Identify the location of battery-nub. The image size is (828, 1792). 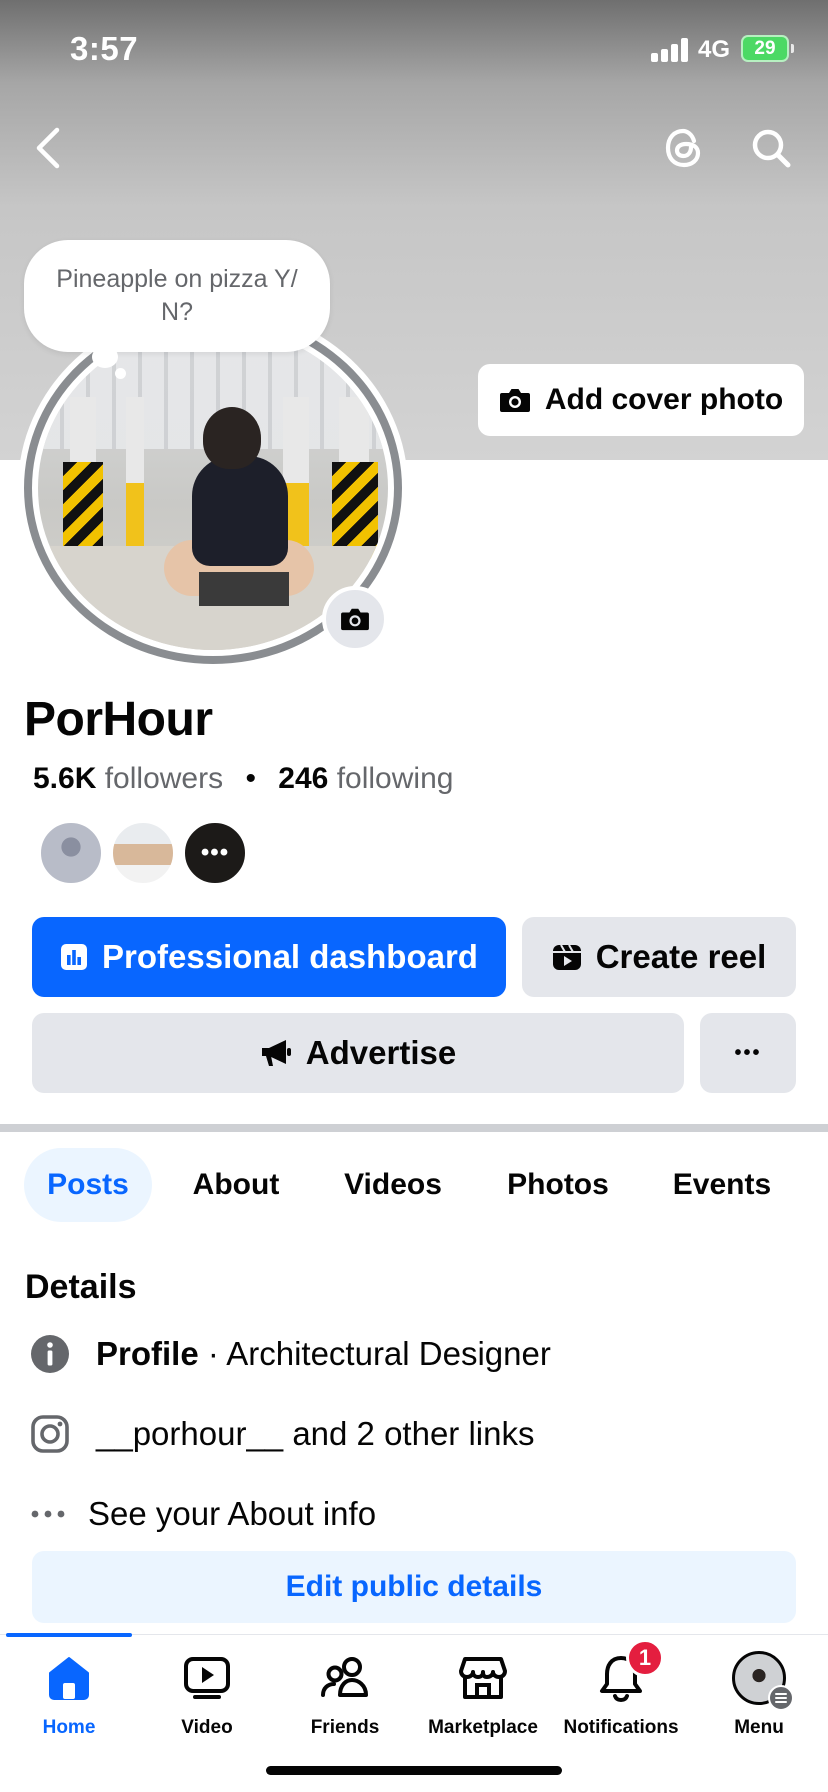
(792, 48).